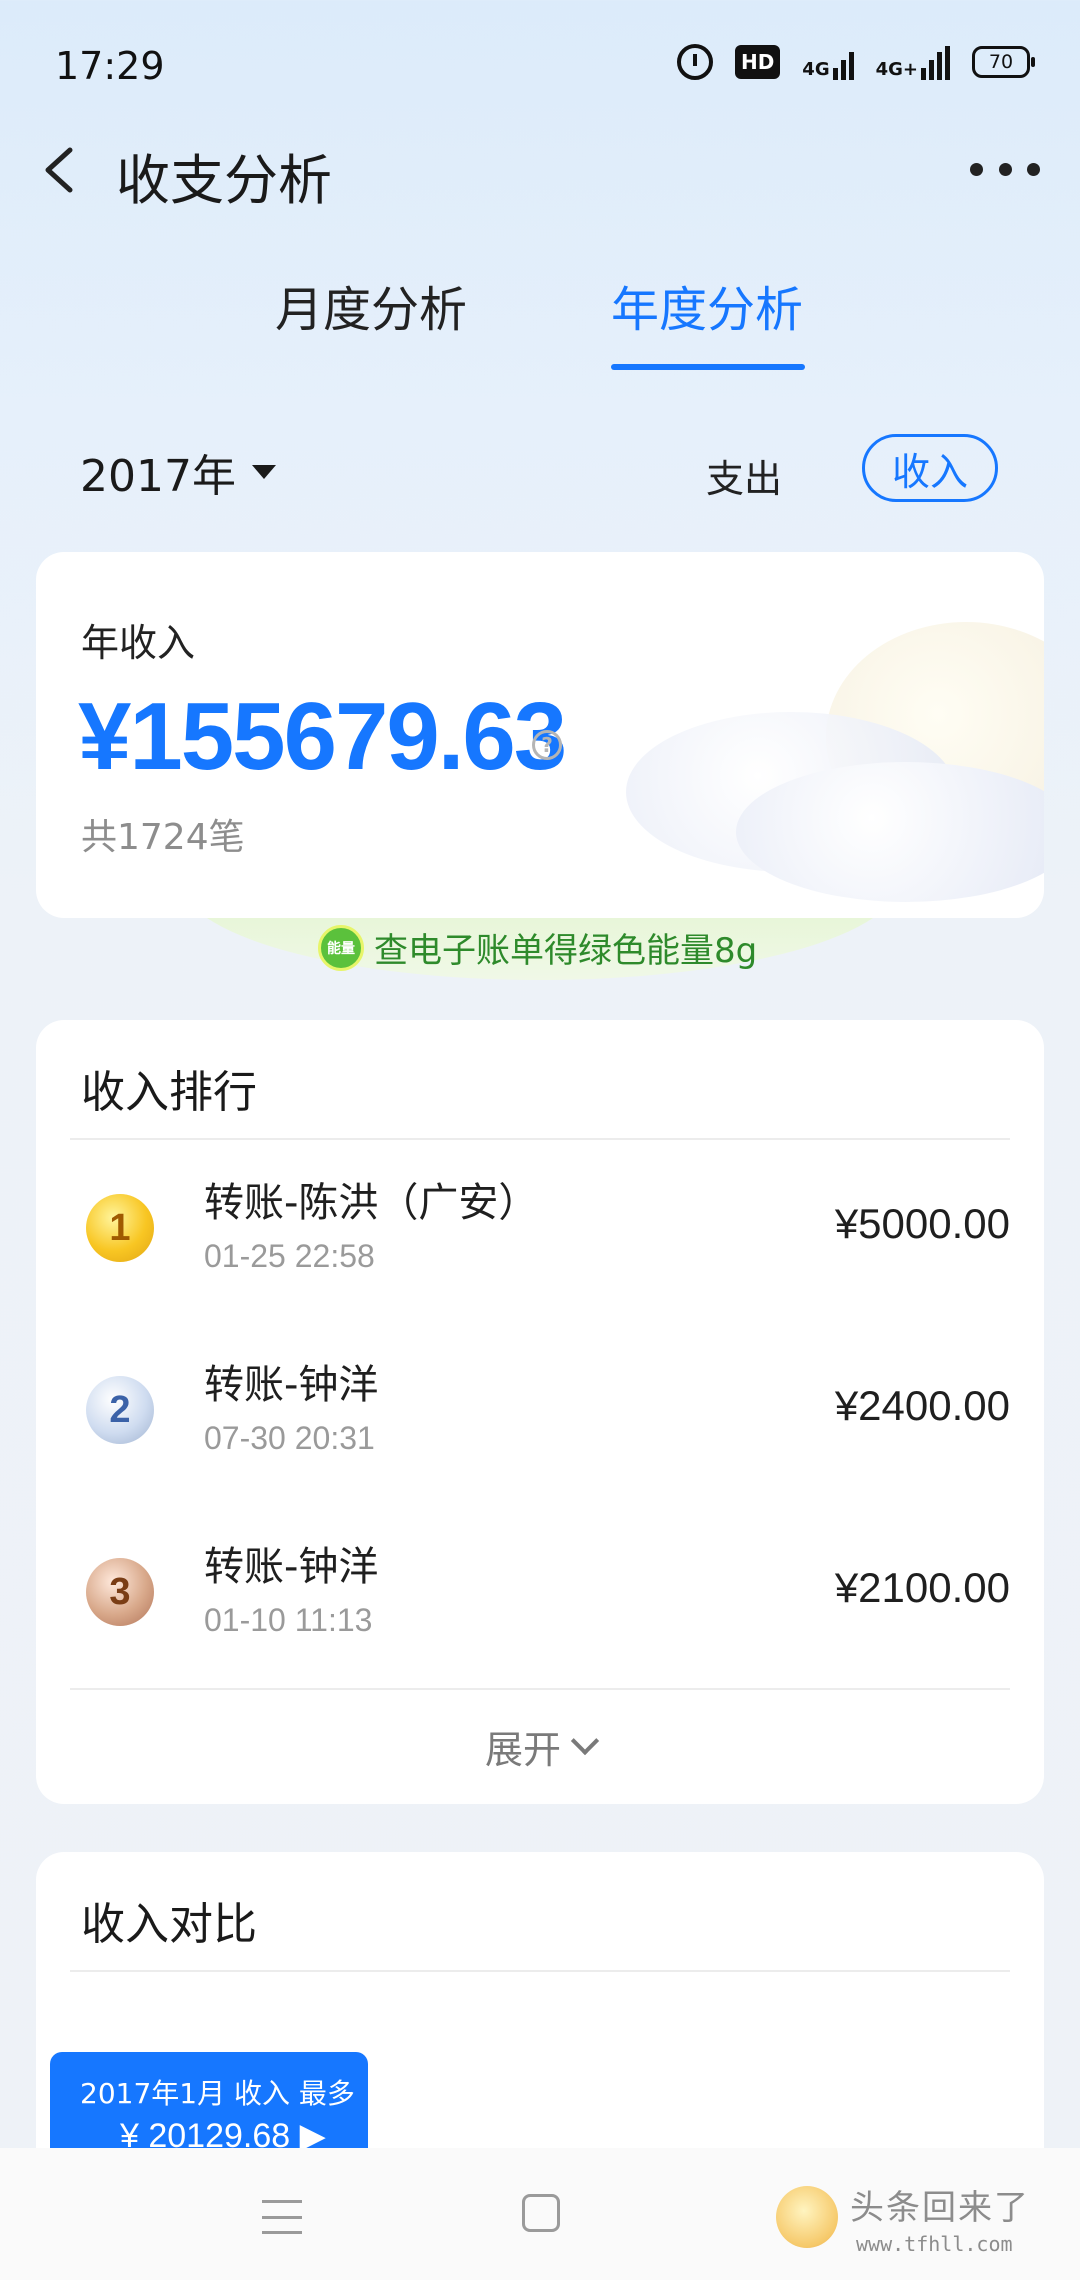 The height and width of the screenshot is (2280, 1080). I want to click on watermark-url: www.tfhll.com, so click(934, 2244).